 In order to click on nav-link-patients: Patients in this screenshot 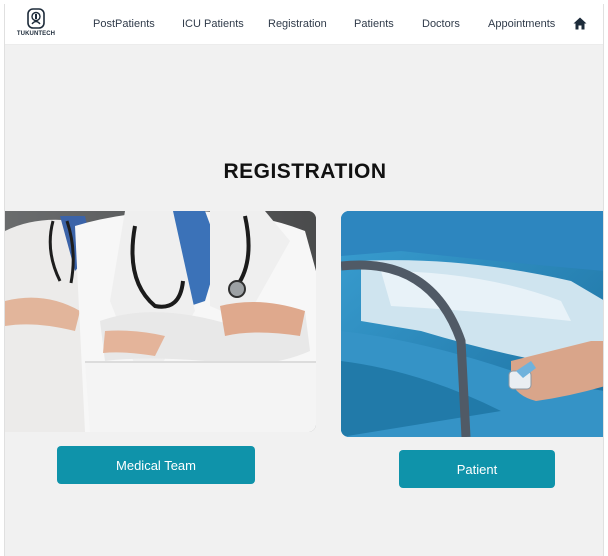, I will do `click(374, 24)`.